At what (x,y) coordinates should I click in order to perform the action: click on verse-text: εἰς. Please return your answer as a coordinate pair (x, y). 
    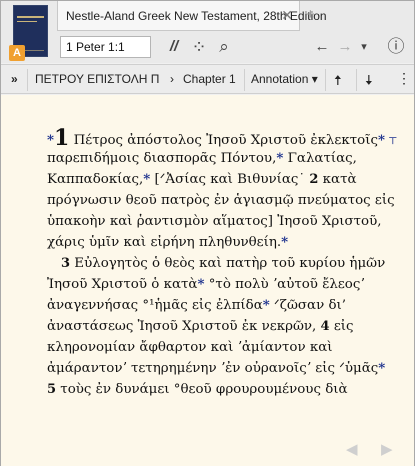
    Looking at the image, I should click on (341, 326).